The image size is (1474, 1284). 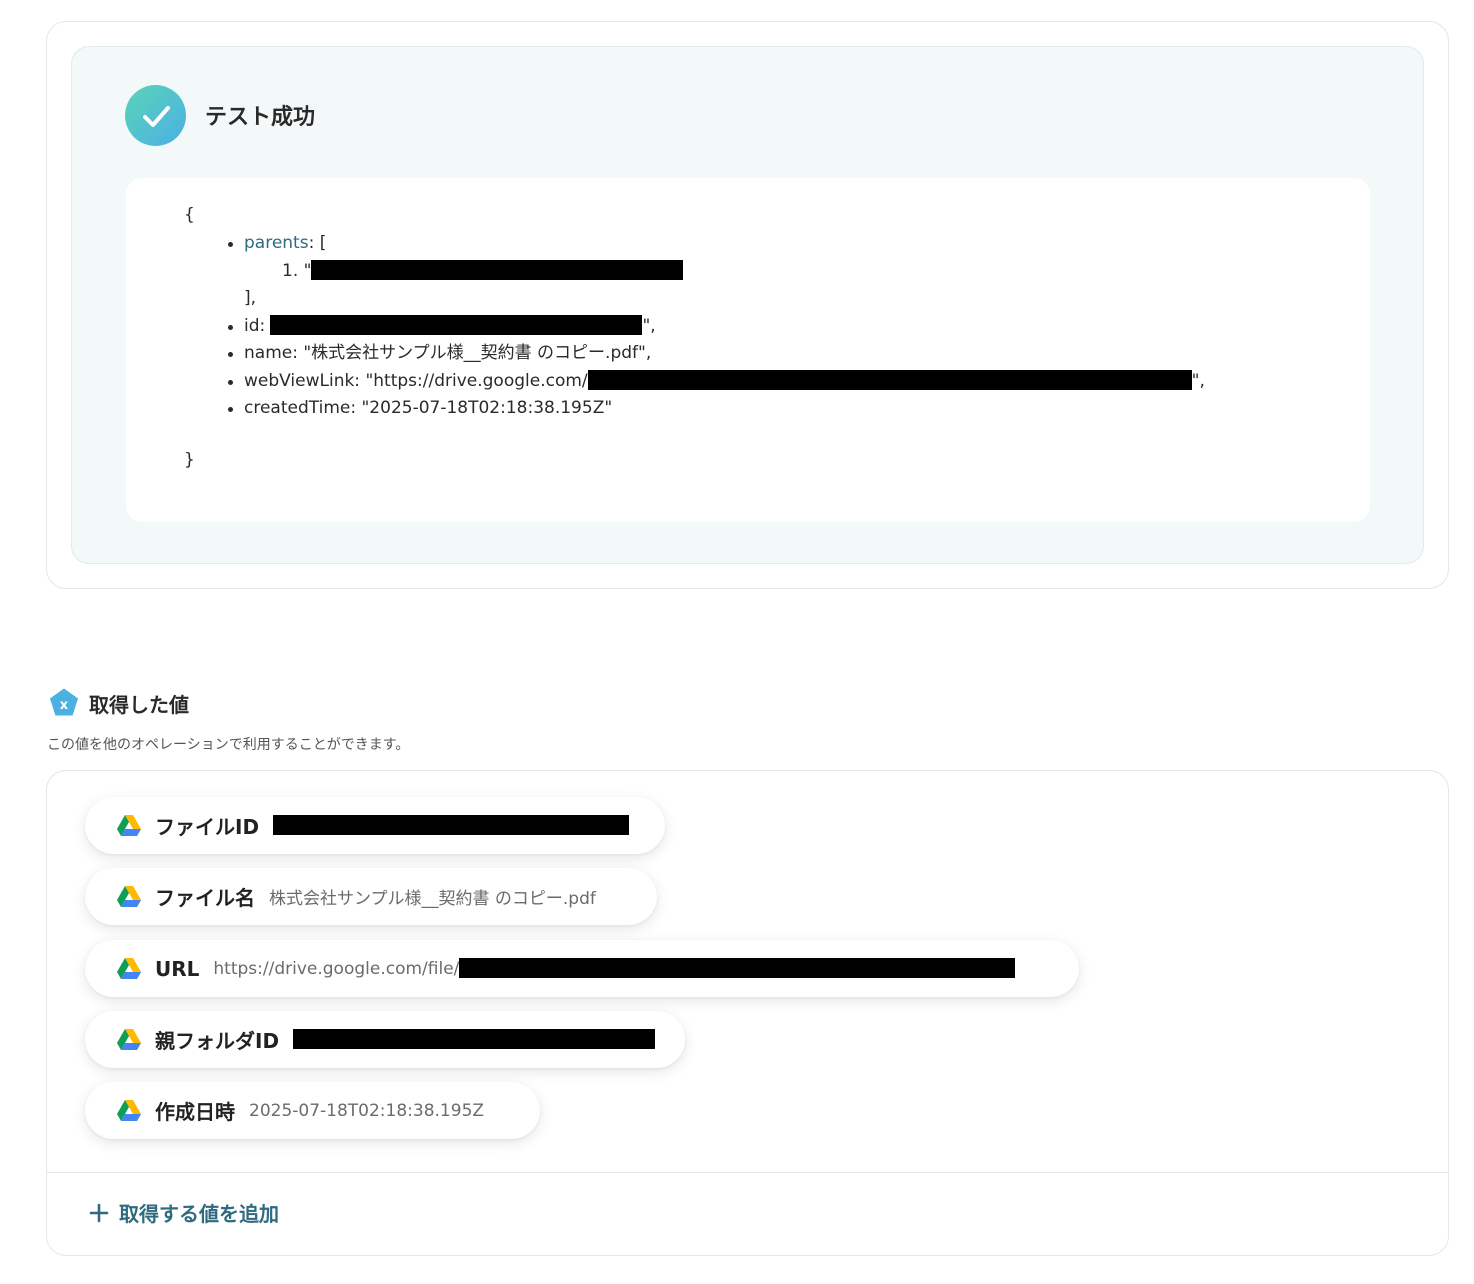 What do you see at coordinates (428, 408) in the screenshot?
I see `json-created-line: createdTime: "2025-07-18T02:18:38.195Z"` at bounding box center [428, 408].